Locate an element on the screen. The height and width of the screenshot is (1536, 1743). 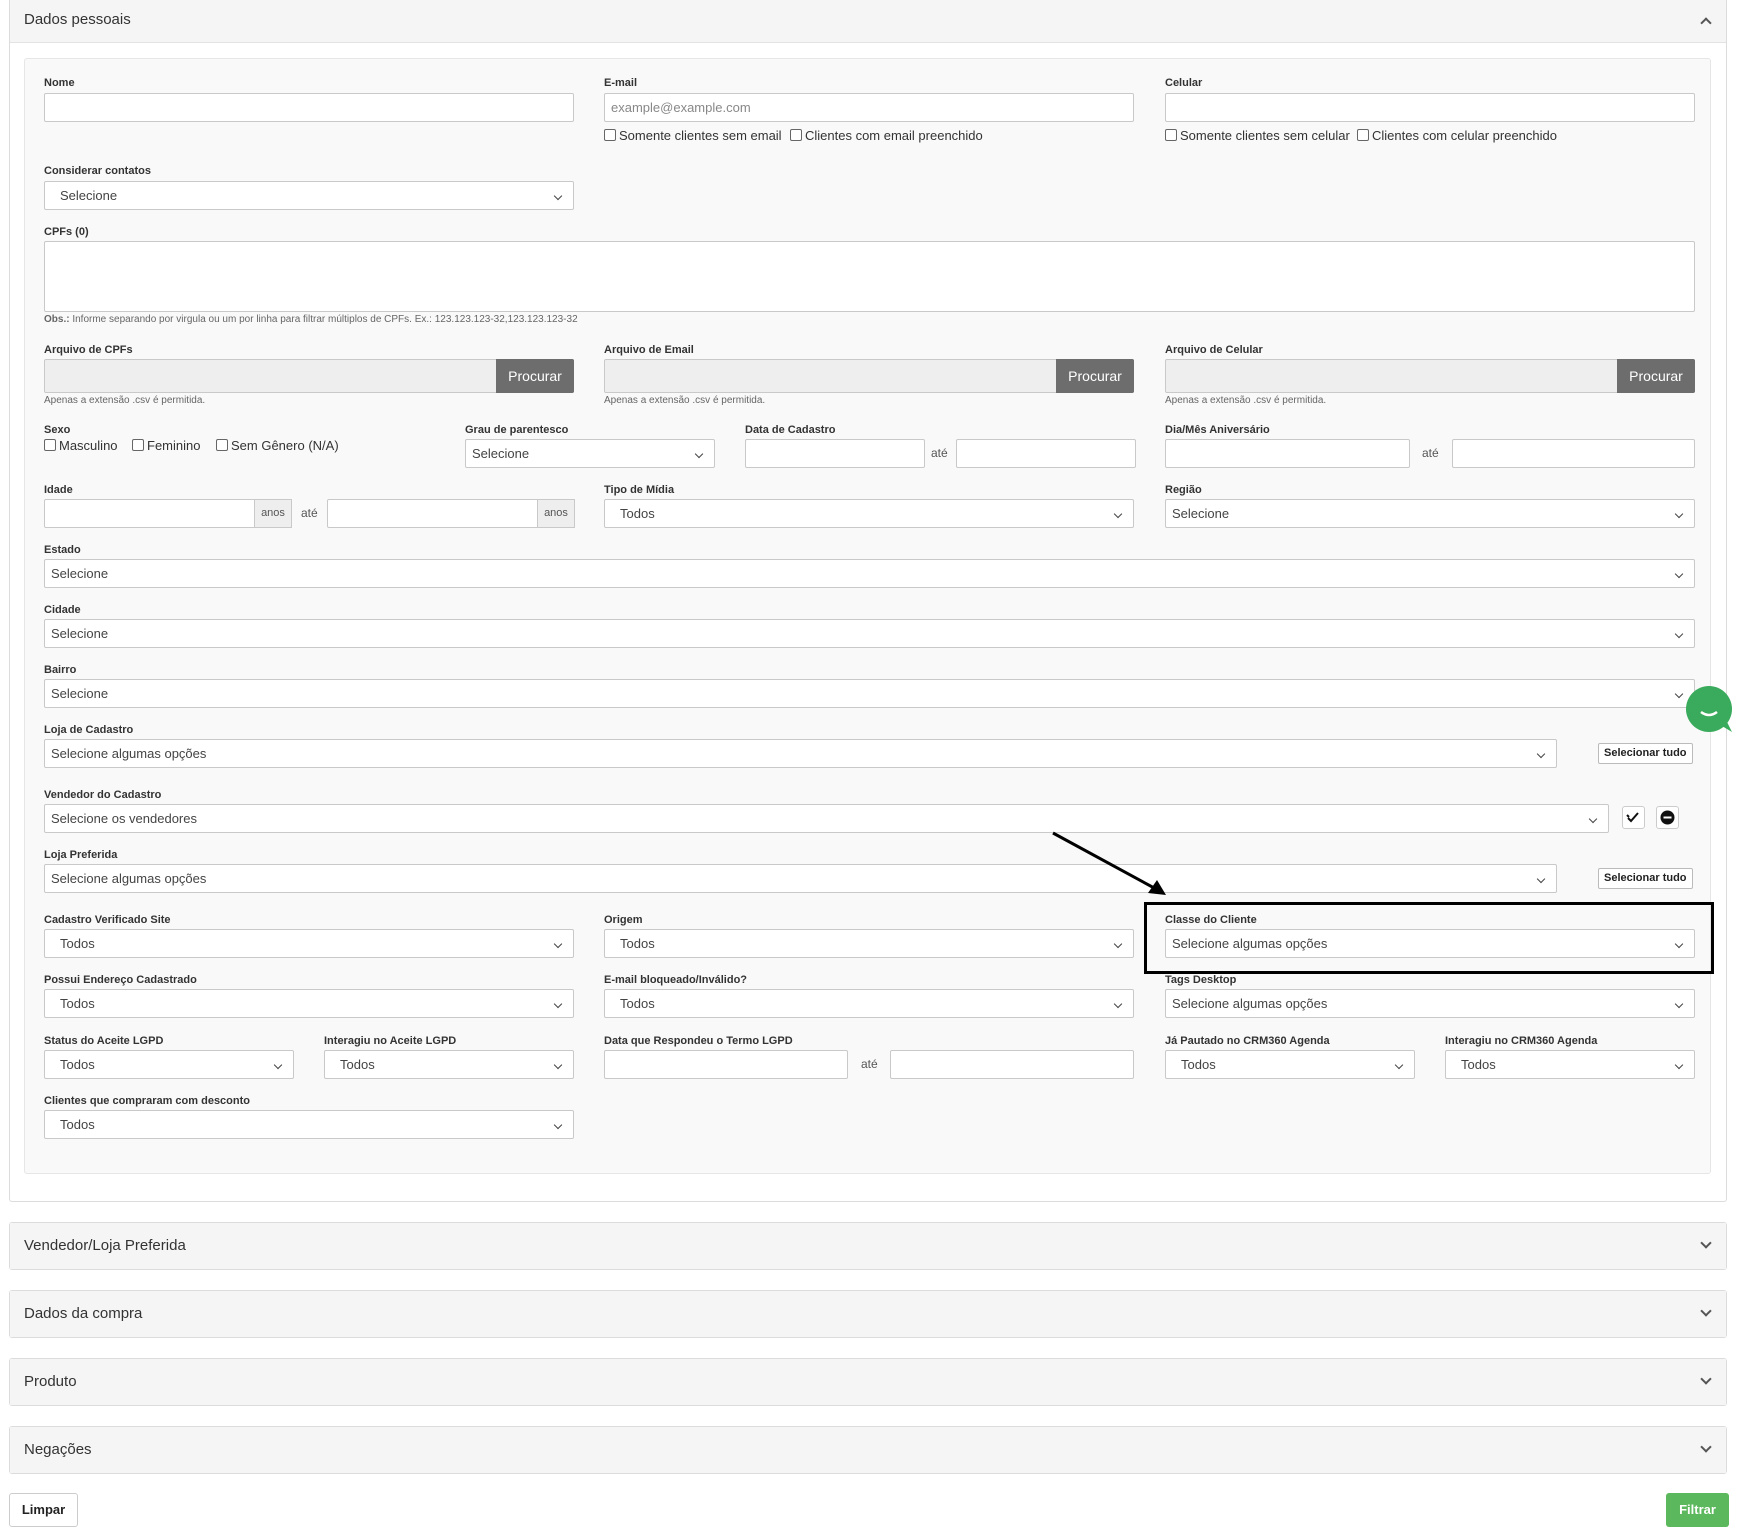
vendedor-cadastro-value: Selecione os vendedores is located at coordinates (124, 818).